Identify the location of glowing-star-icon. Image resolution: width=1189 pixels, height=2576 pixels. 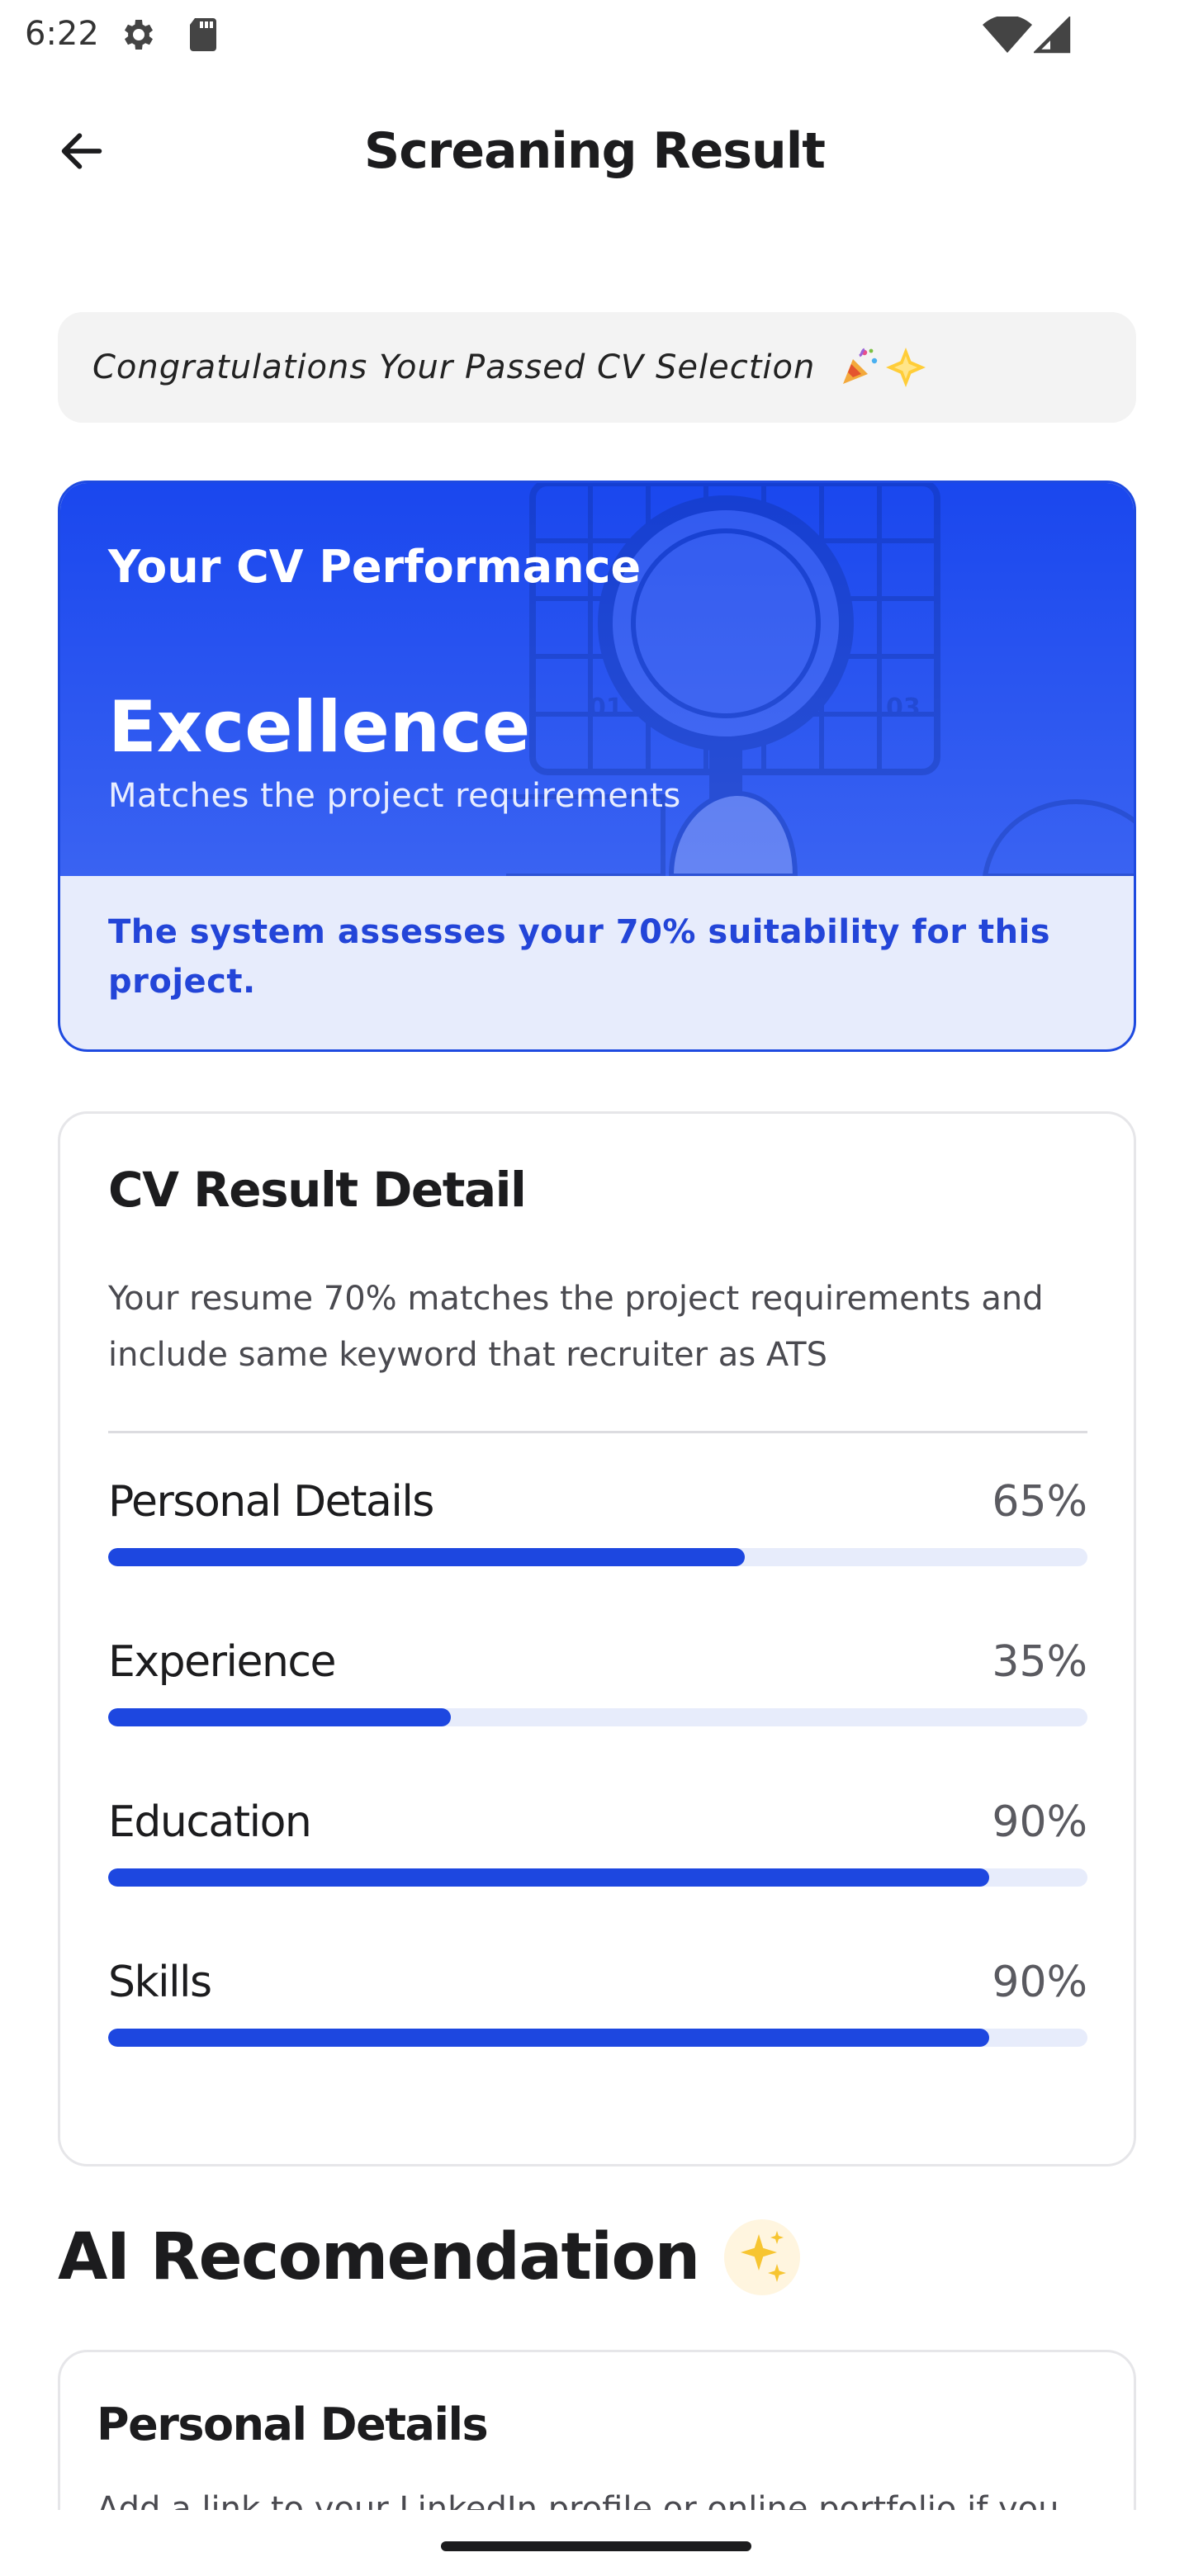
(906, 367).